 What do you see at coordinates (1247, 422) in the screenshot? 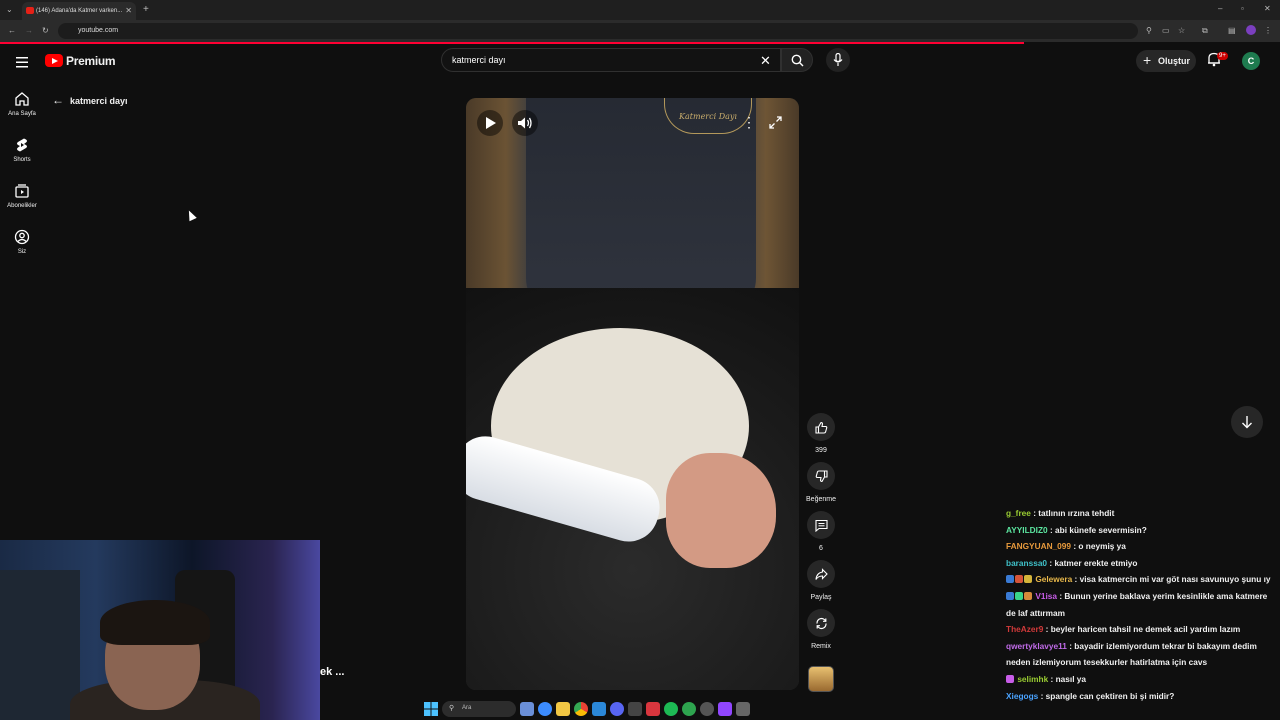
I see `next-video-button` at bounding box center [1247, 422].